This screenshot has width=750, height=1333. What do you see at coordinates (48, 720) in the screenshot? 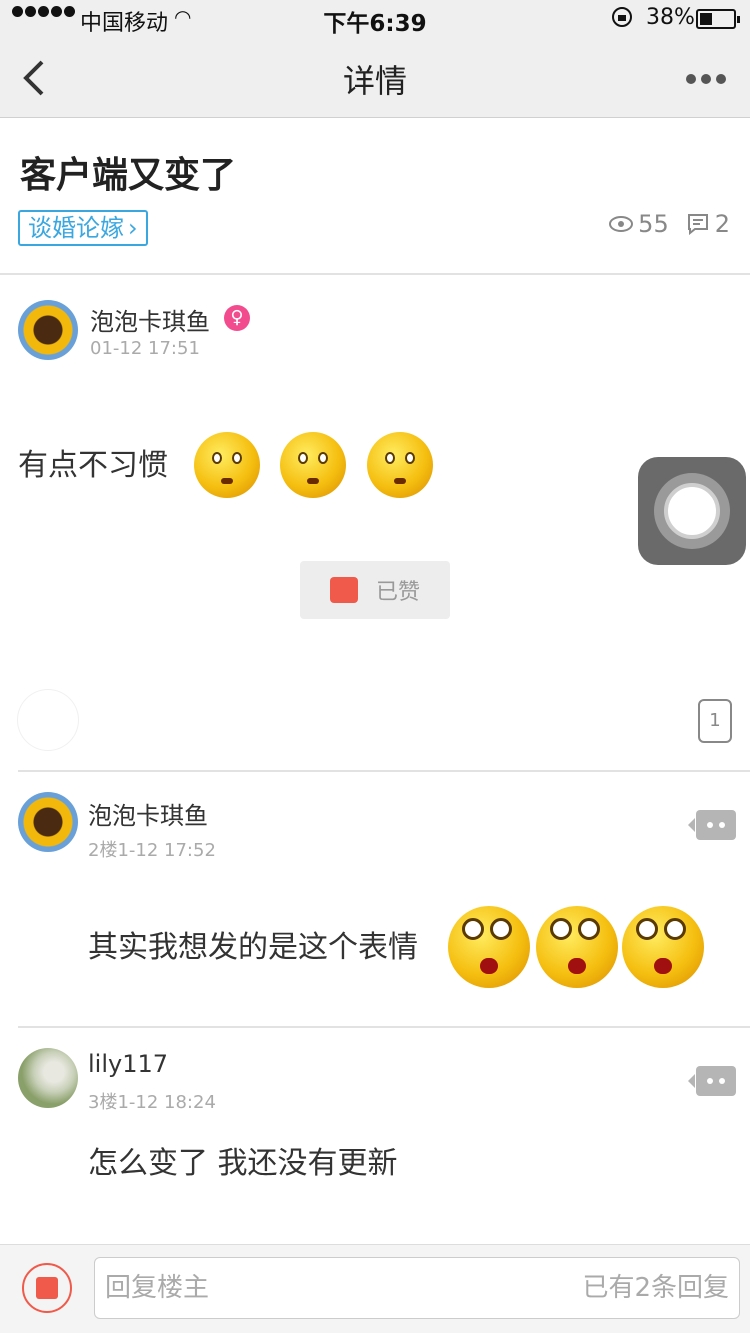
I see `liker-avatar` at bounding box center [48, 720].